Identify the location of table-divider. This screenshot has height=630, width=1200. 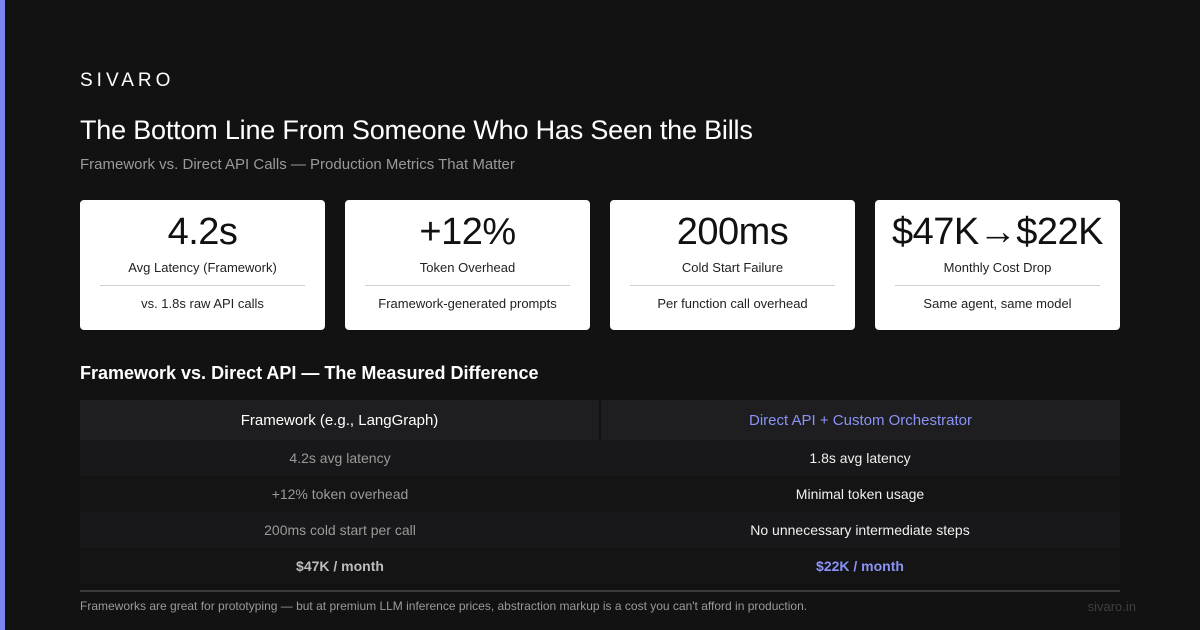
(600, 591).